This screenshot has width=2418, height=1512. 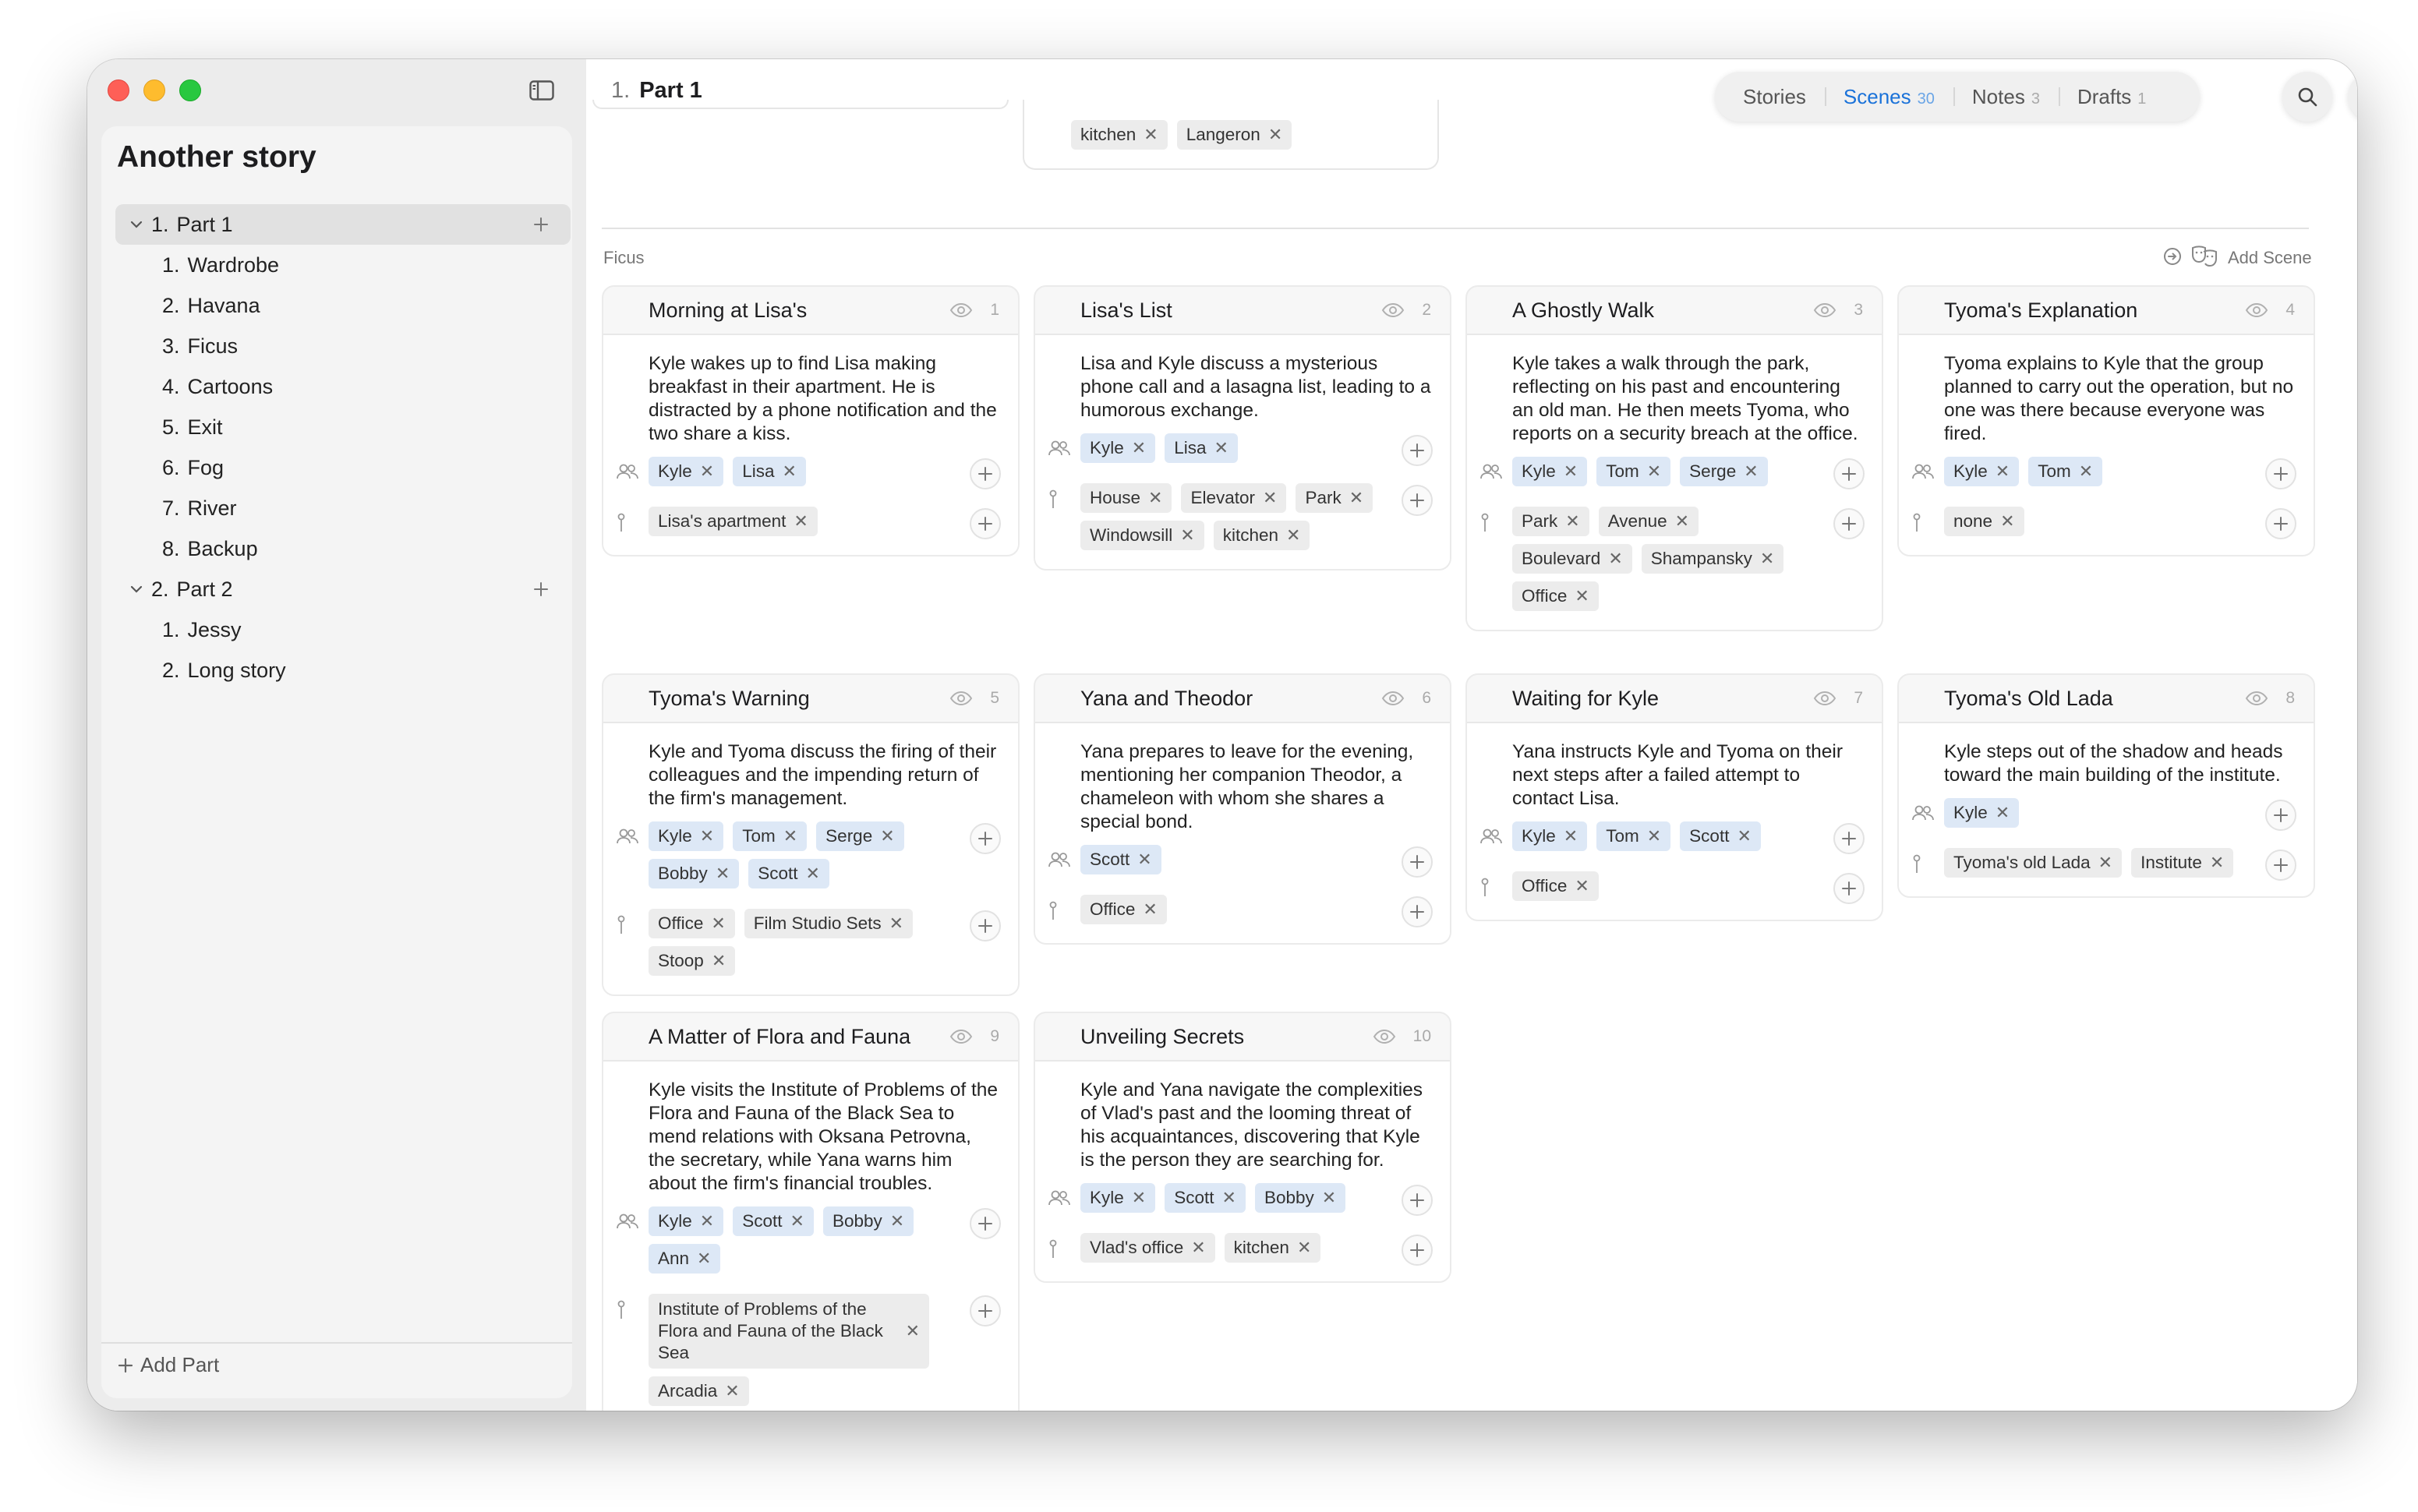 I want to click on place-tag: Langeron ✕, so click(x=1234, y=135).